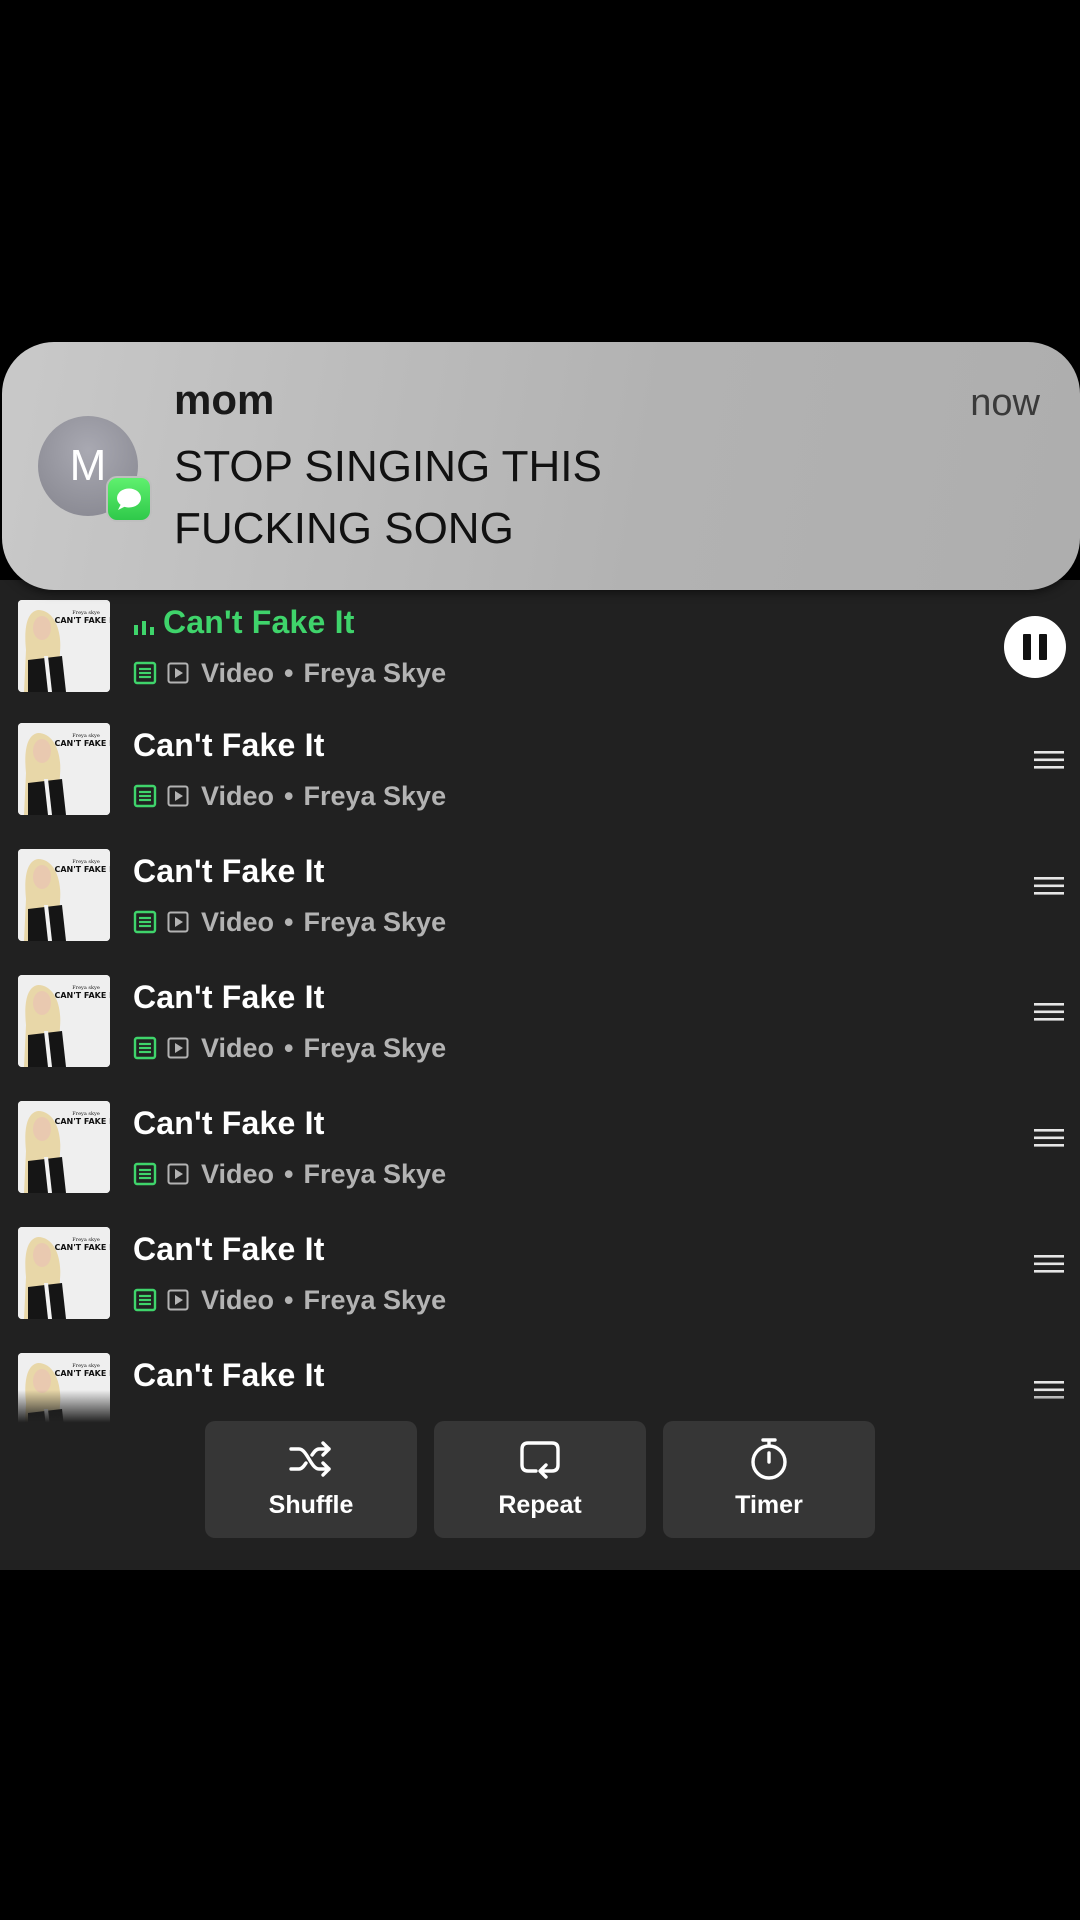  What do you see at coordinates (769, 1459) in the screenshot?
I see `timer-icon` at bounding box center [769, 1459].